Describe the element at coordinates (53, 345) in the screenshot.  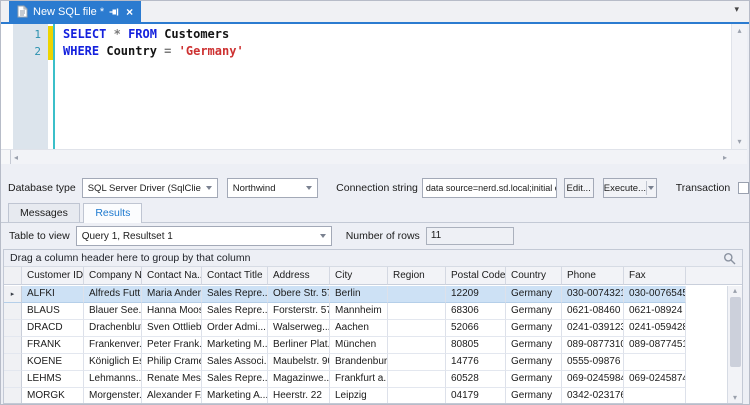
I see `cell: FRANK` at that location.